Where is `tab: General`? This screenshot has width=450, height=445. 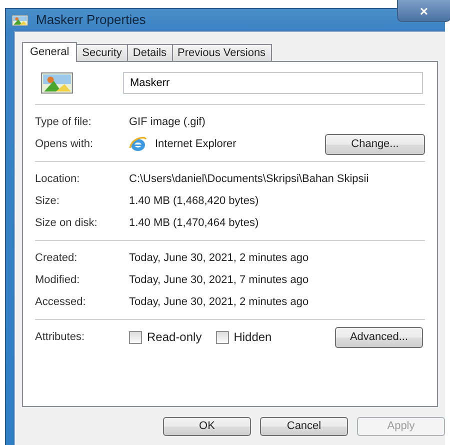 tab: General is located at coordinates (50, 52).